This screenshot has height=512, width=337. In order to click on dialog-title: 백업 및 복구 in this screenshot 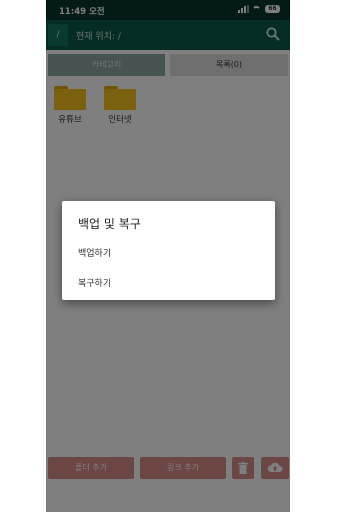, I will do `click(109, 224)`.